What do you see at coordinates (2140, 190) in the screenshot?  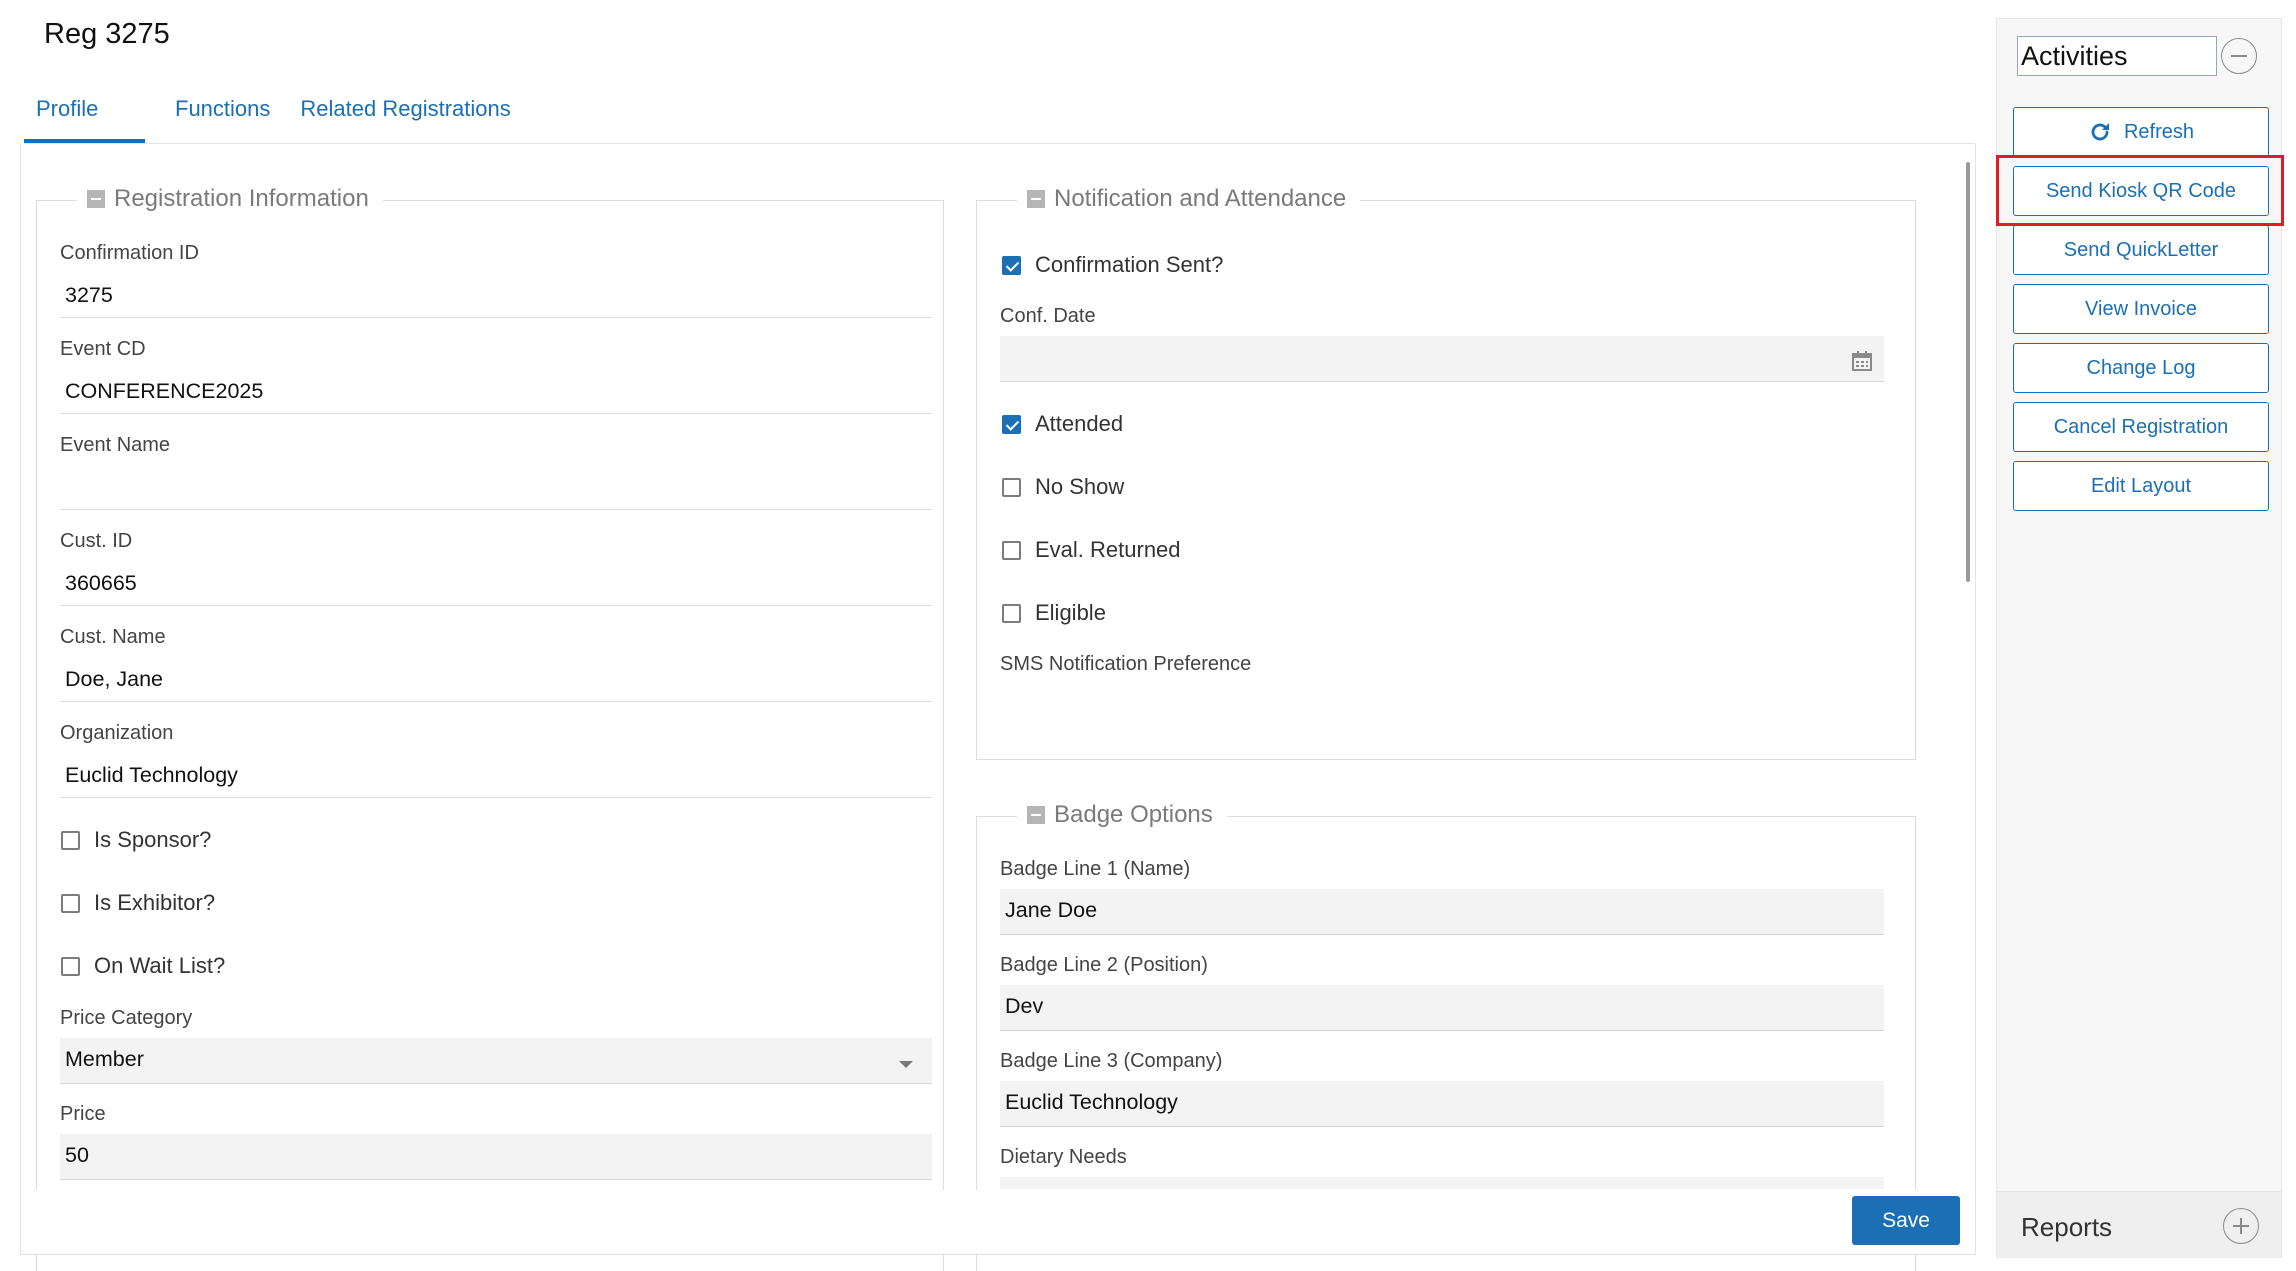 I see `highlight-box` at bounding box center [2140, 190].